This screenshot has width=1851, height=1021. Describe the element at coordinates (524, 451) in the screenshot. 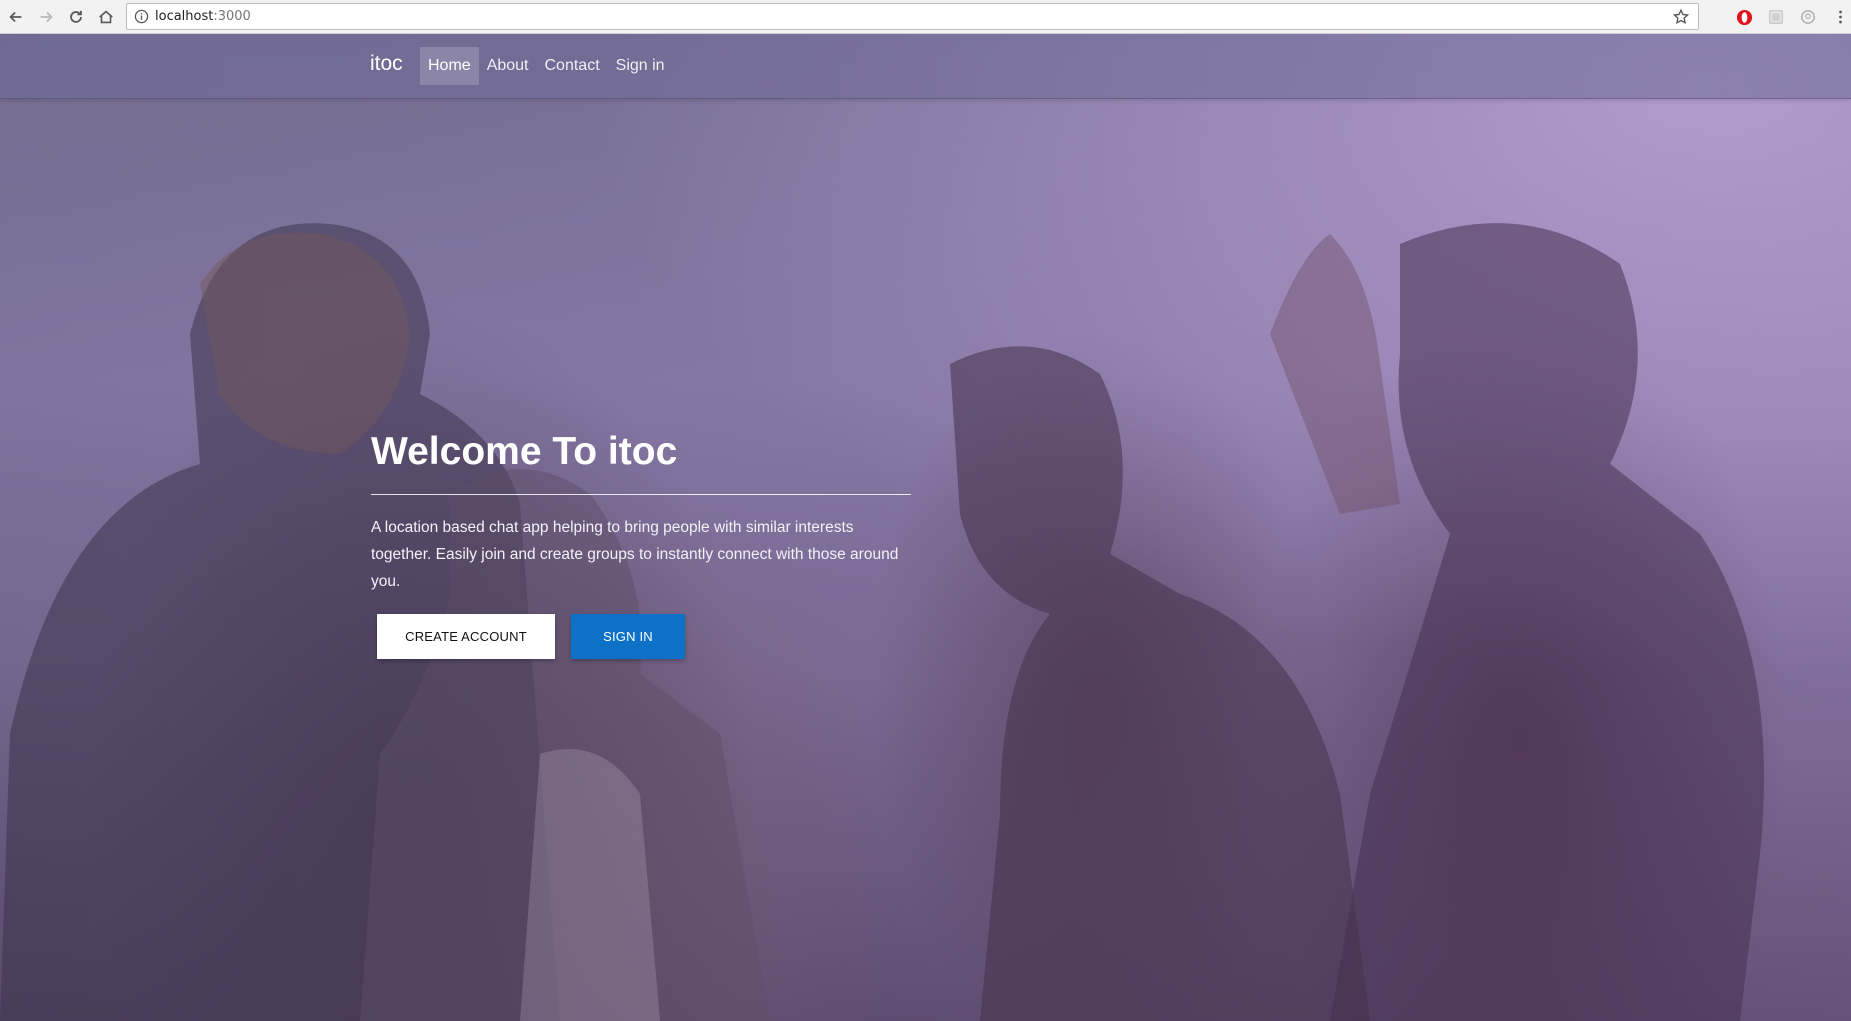

I see `hero-title: Welcome To itoc` at that location.